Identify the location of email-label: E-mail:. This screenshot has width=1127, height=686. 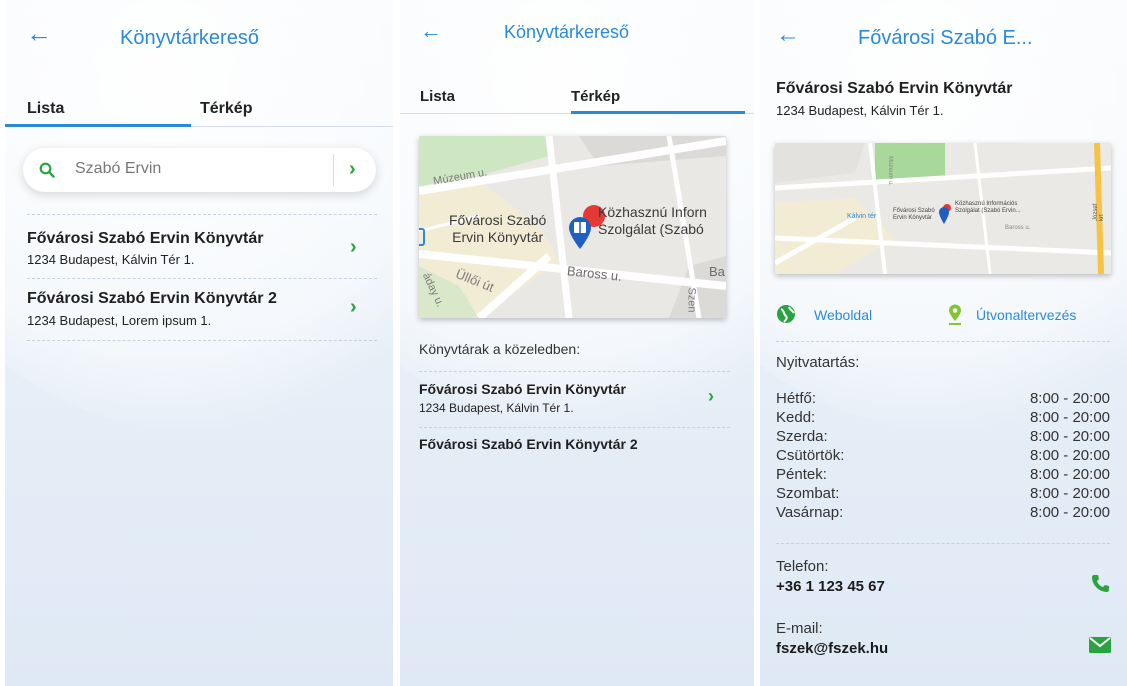
(799, 628).